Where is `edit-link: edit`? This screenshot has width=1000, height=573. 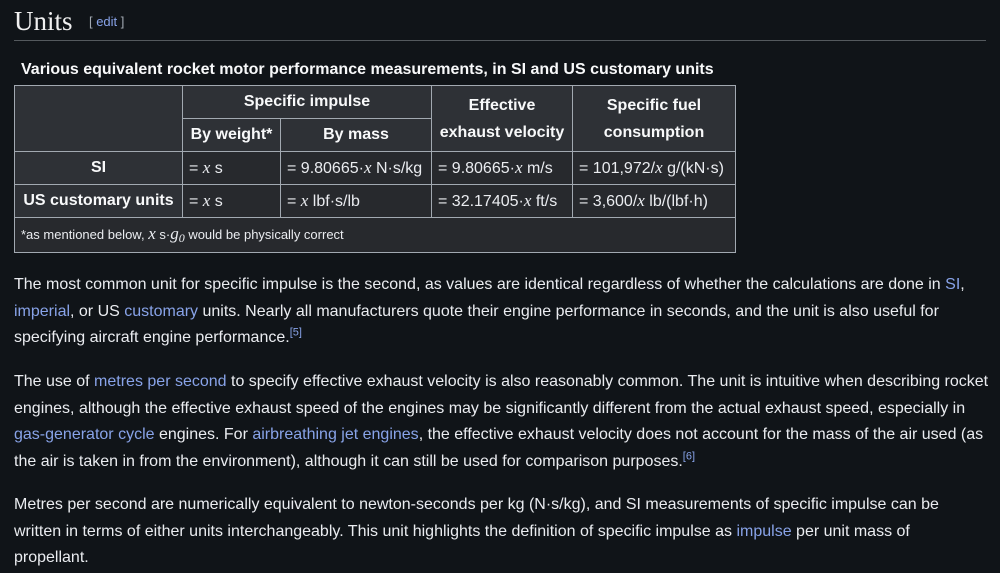
edit-link: edit is located at coordinates (106, 21).